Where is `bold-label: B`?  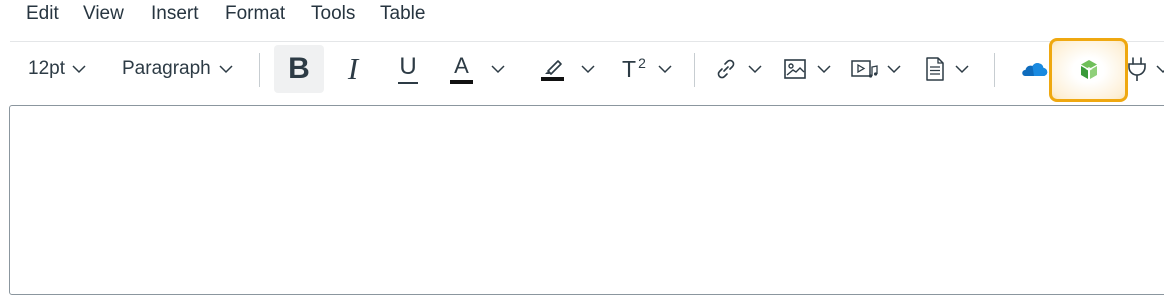 bold-label: B is located at coordinates (299, 68).